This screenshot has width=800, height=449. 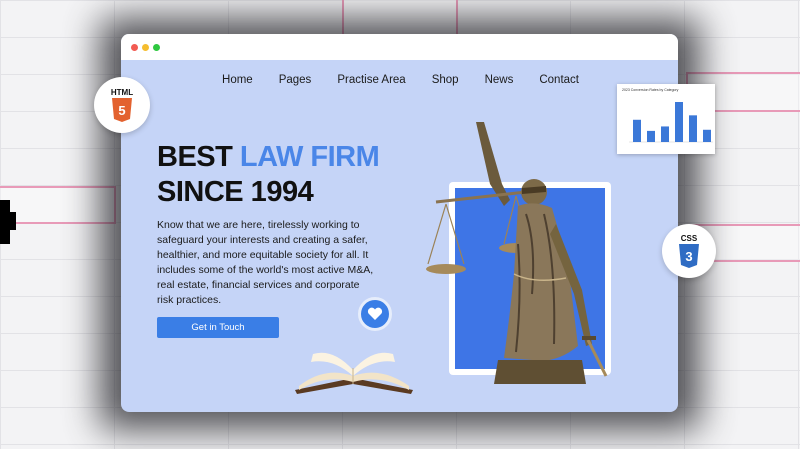 What do you see at coordinates (145, 47) in the screenshot?
I see `minimize-dot` at bounding box center [145, 47].